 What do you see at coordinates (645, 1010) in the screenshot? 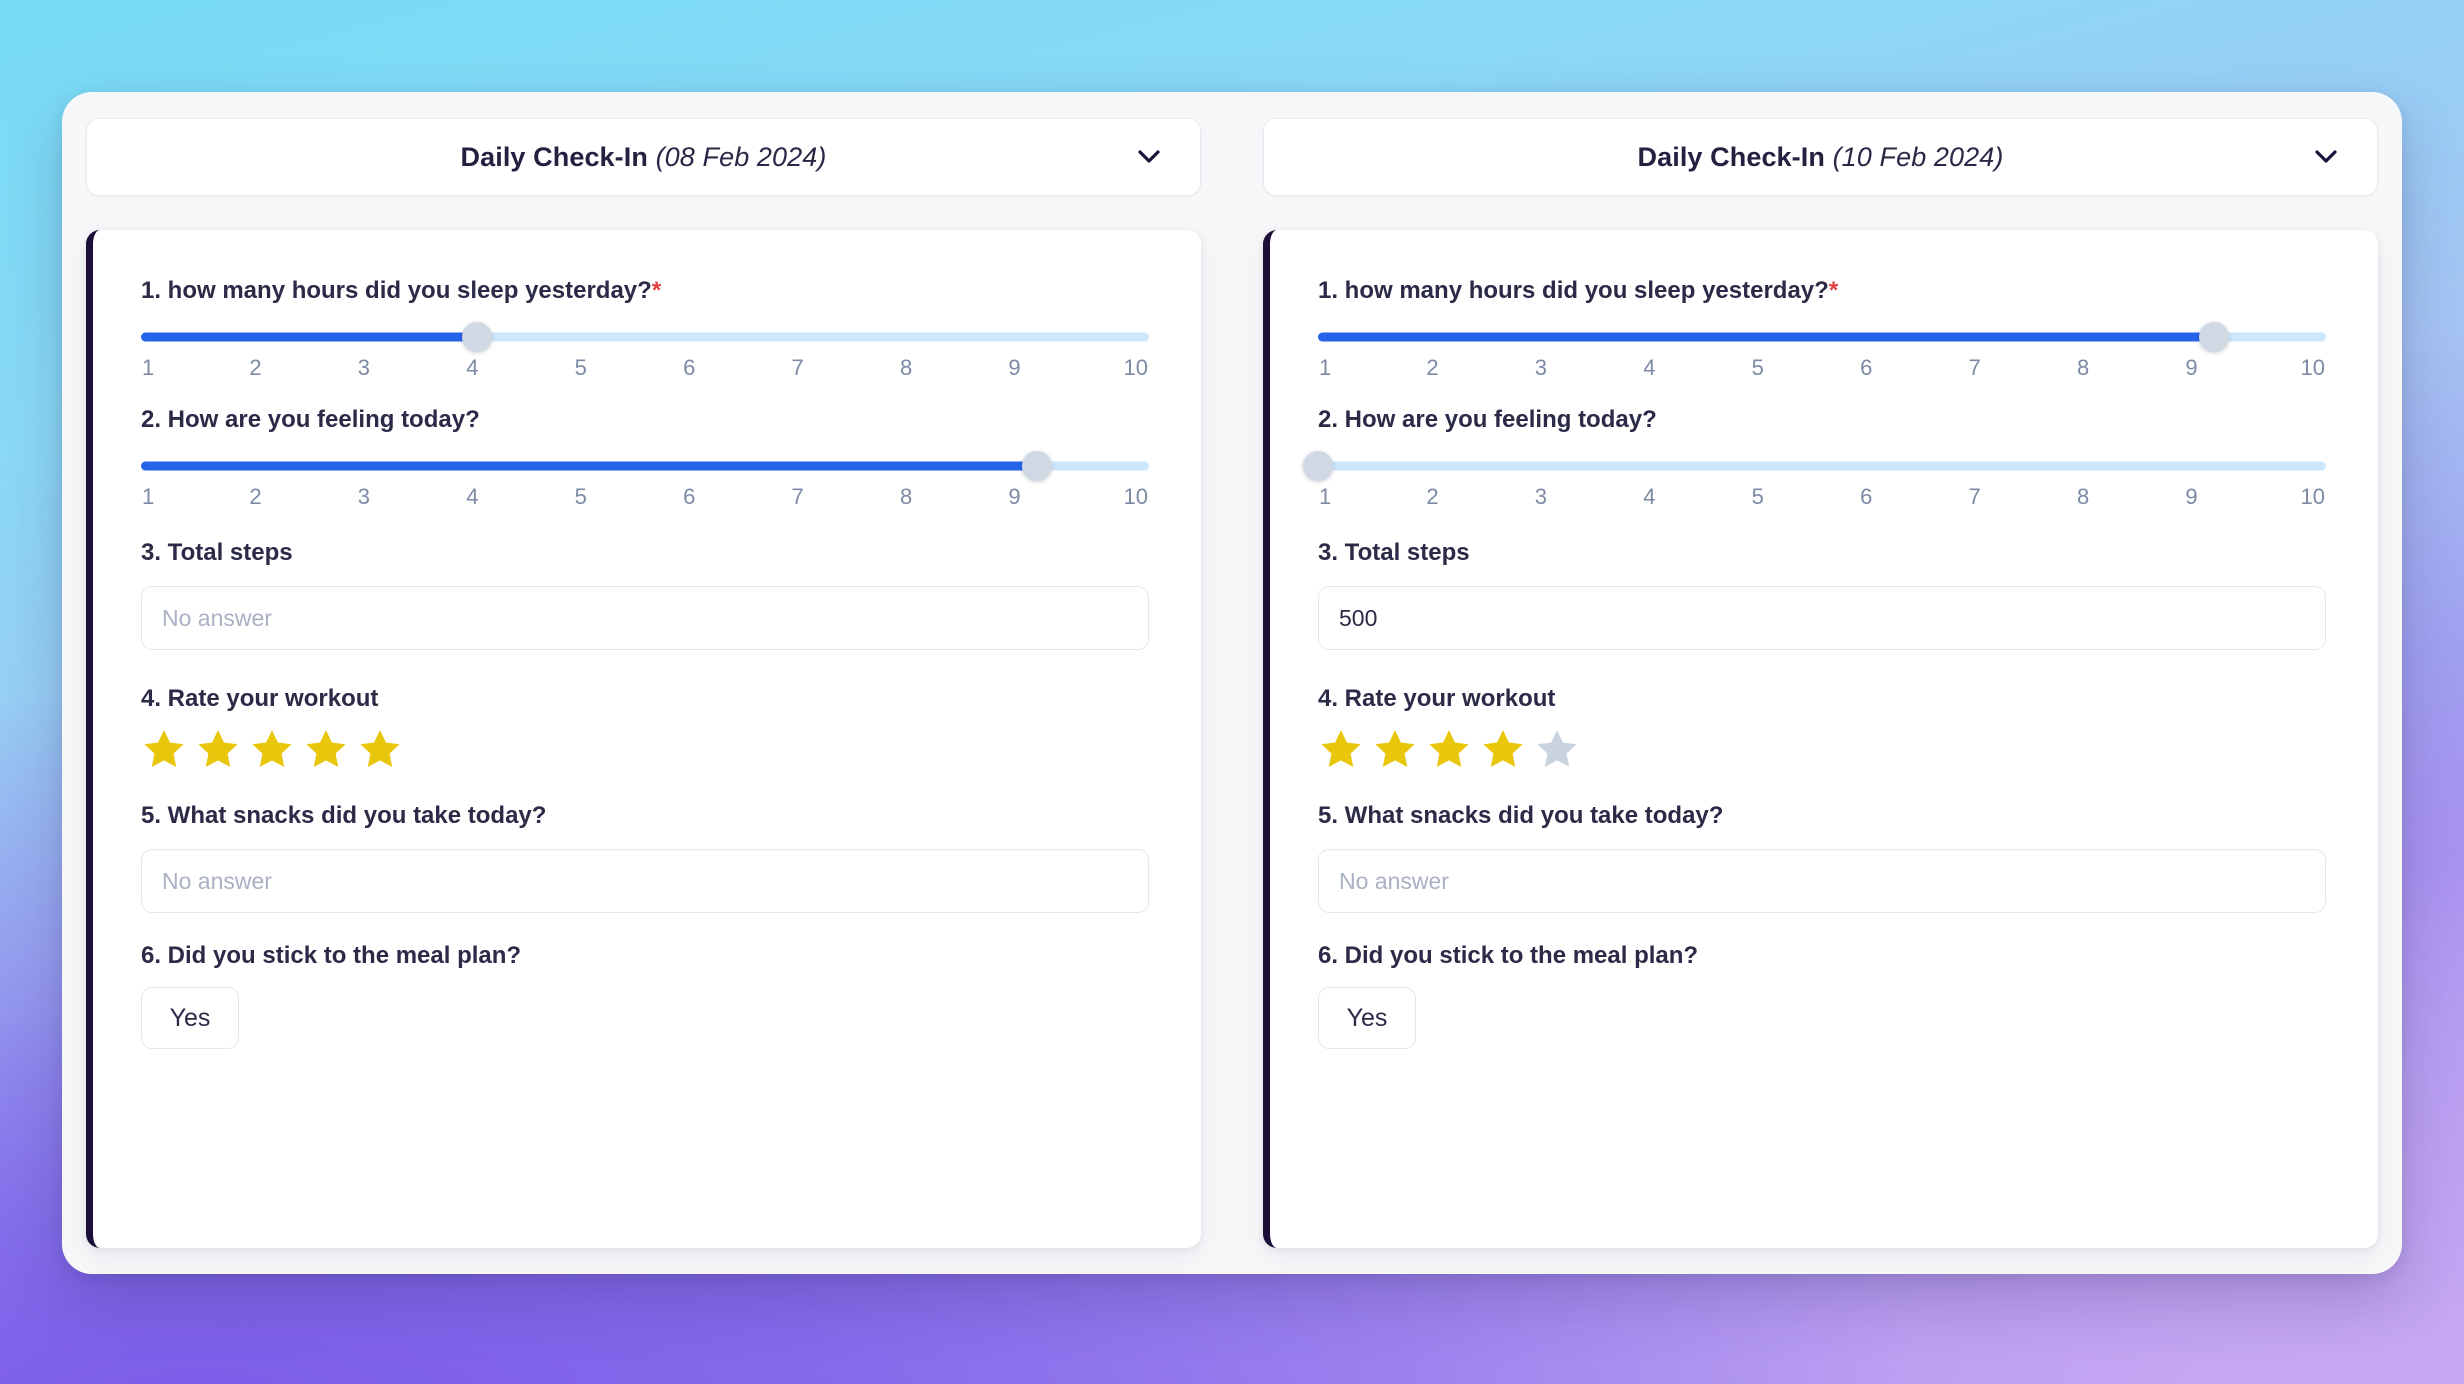
I see `choice-wrapper: Yes` at bounding box center [645, 1010].